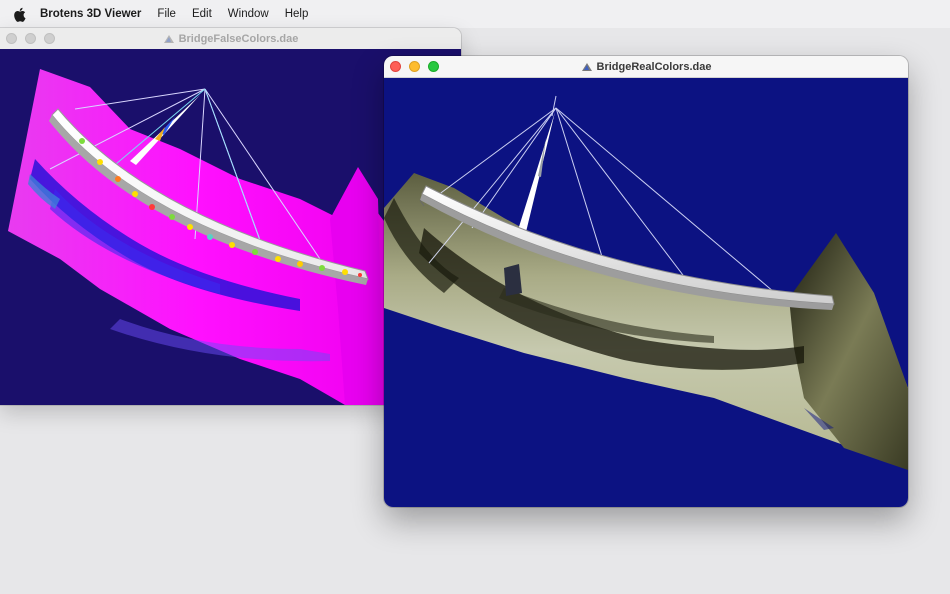 The height and width of the screenshot is (594, 950). Describe the element at coordinates (20, 14) in the screenshot. I see `apple-logo-icon` at that location.